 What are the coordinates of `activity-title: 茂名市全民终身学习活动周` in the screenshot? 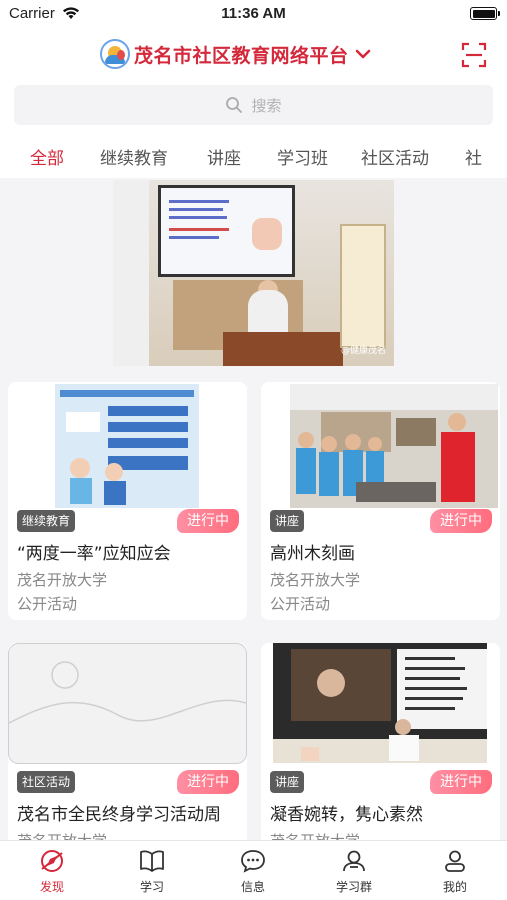 It's located at (119, 815).